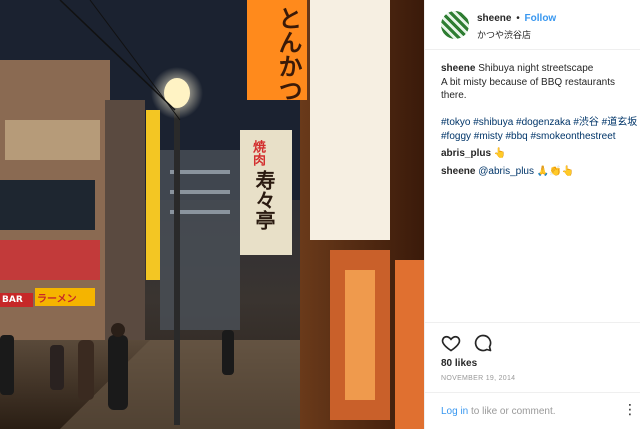 The width and height of the screenshot is (640, 431). I want to click on comment-mention: @abris_plus, so click(506, 171).